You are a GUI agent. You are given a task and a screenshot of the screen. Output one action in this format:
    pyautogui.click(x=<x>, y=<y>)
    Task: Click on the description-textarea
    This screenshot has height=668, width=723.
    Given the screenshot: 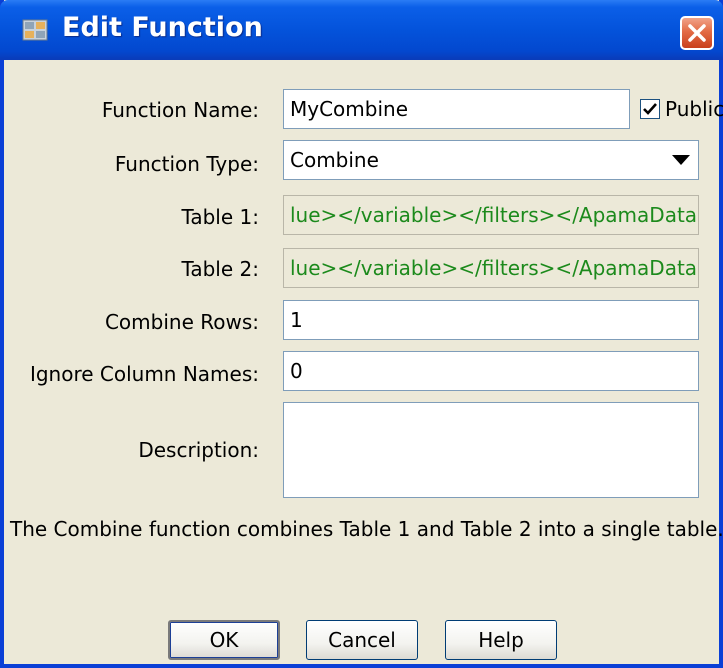 What is the action you would take?
    pyautogui.click(x=491, y=450)
    